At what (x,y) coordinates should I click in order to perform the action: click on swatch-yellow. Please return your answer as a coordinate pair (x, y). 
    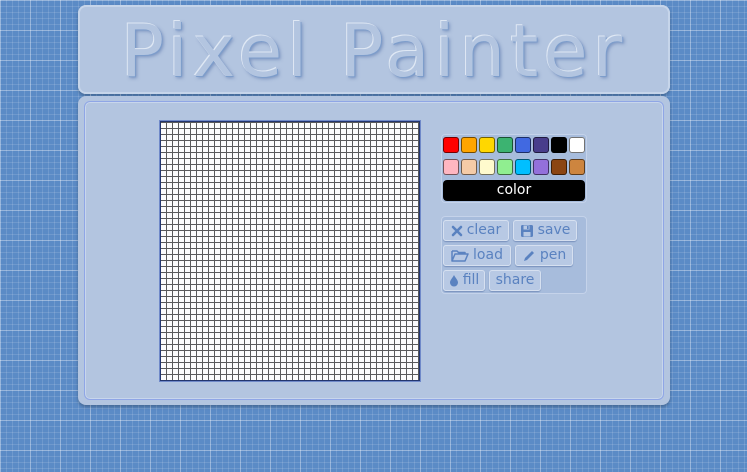
    Looking at the image, I should click on (487, 145).